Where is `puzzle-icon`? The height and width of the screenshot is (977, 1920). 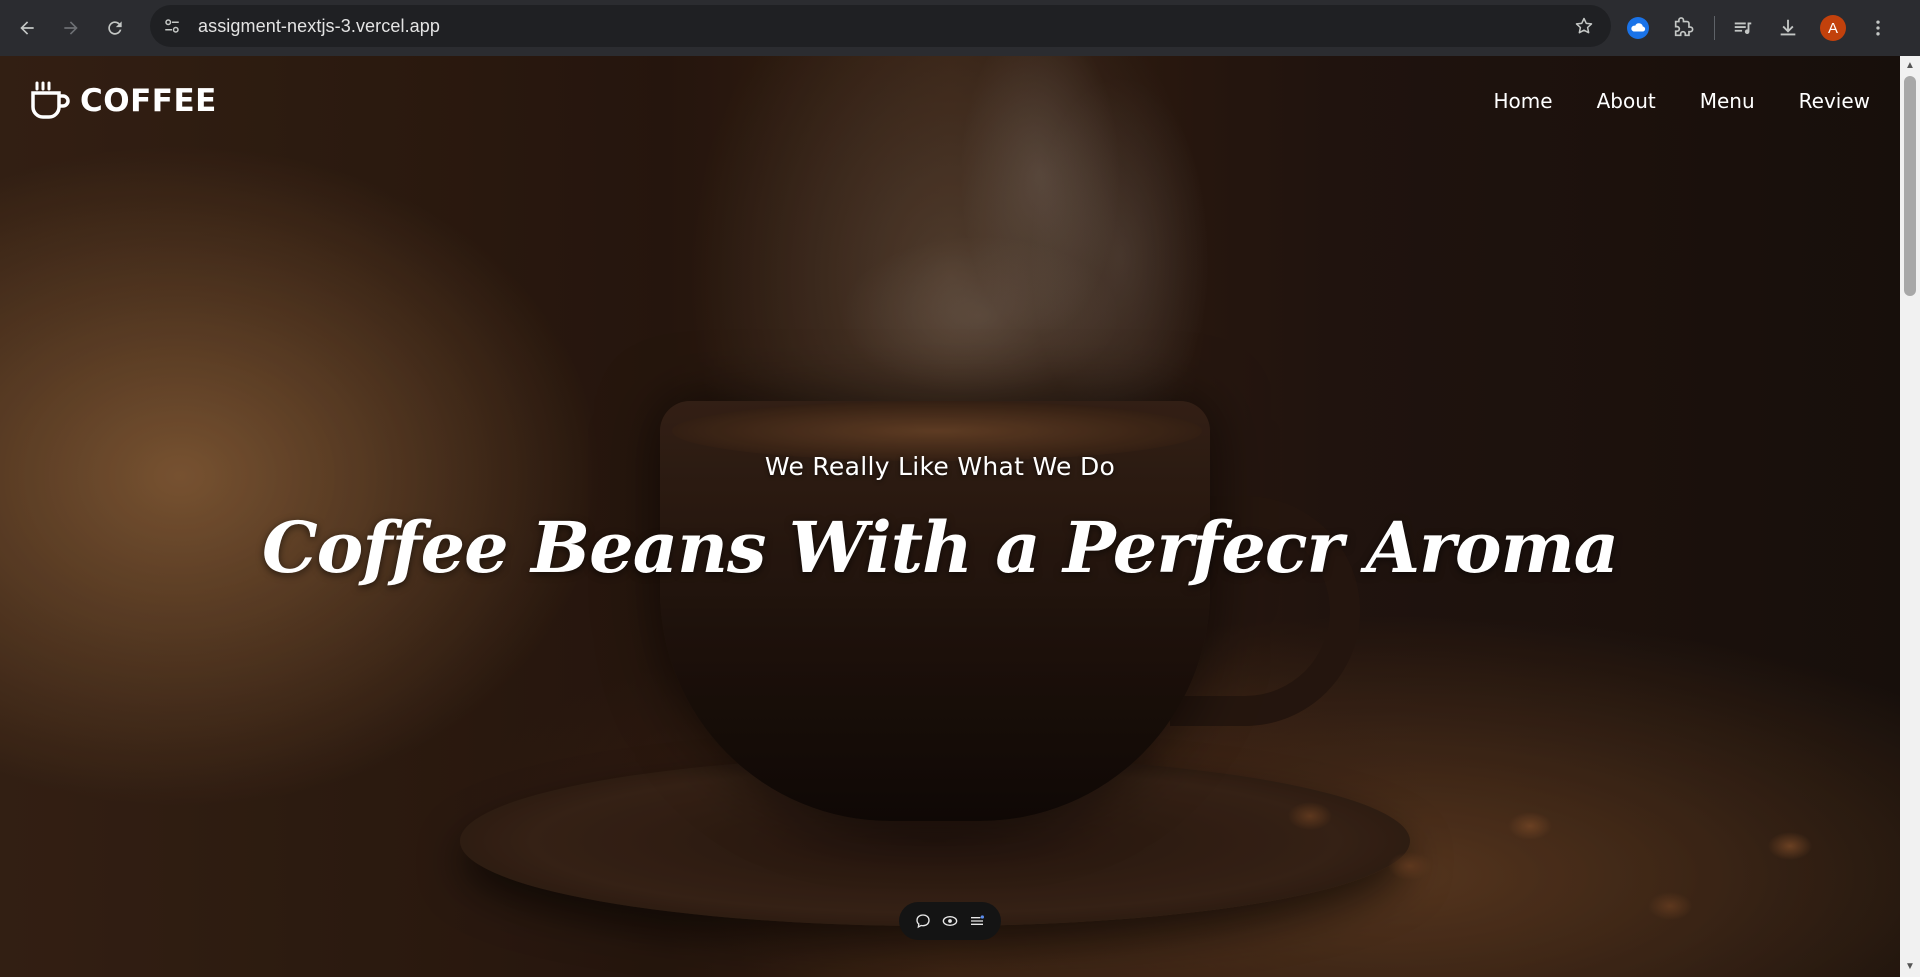 puzzle-icon is located at coordinates (1684, 27).